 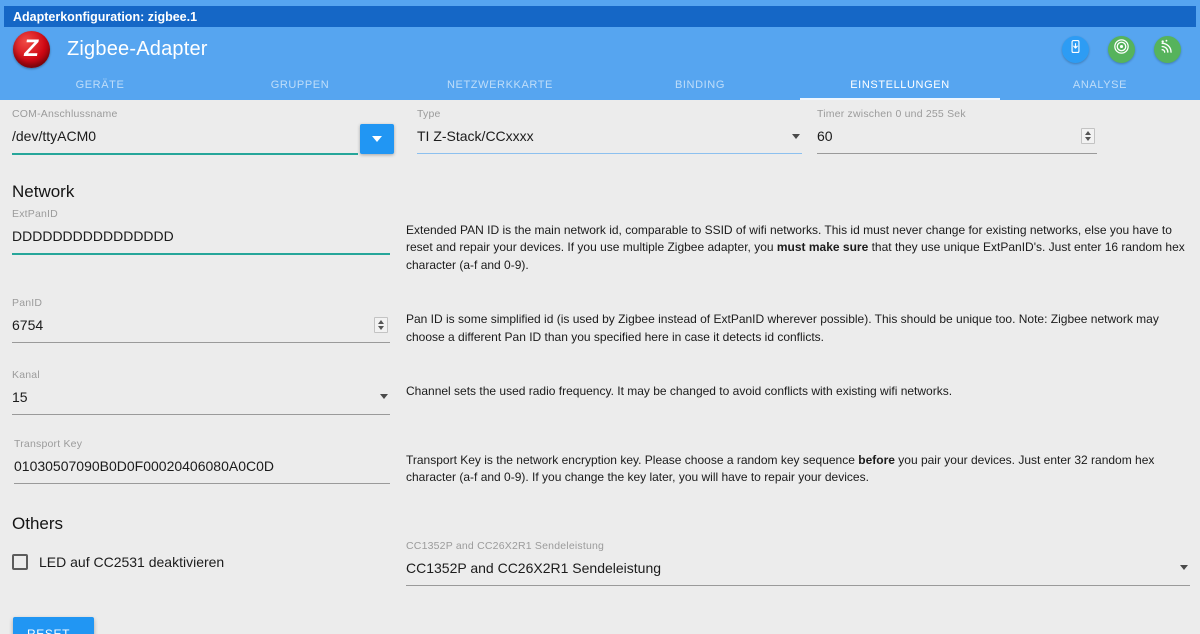 I want to click on led-checkbox-field: LED auf CC2531 deaktivieren, so click(x=201, y=555).